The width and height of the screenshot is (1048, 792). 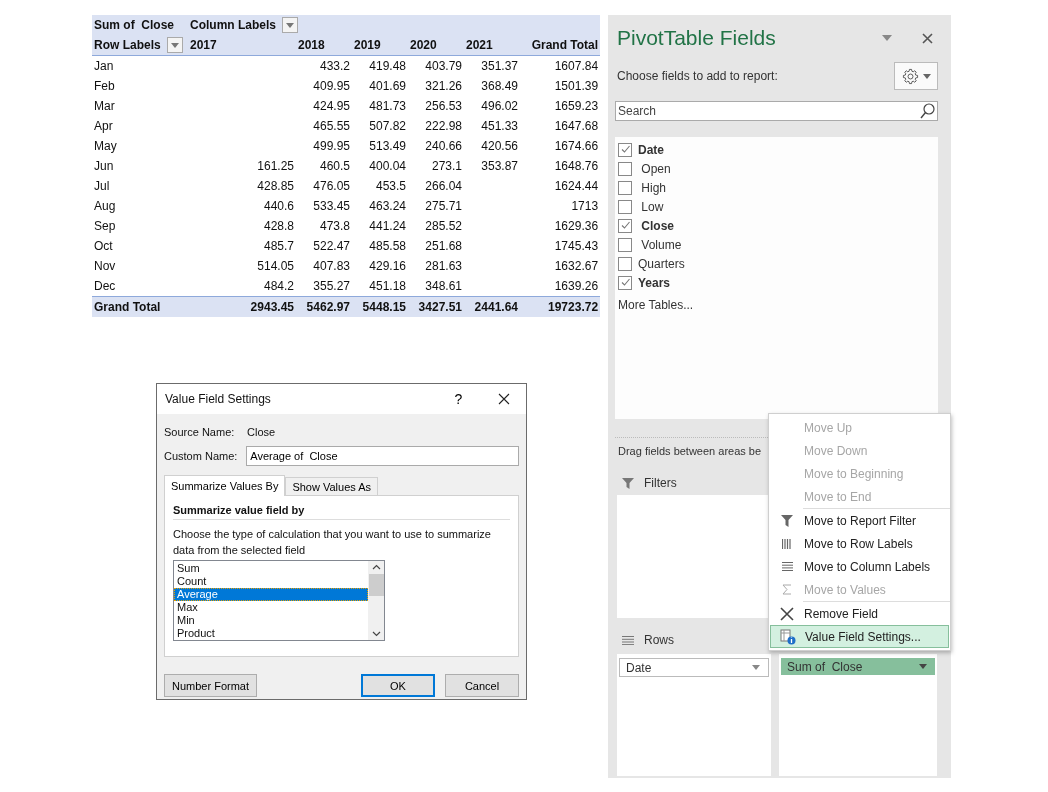 I want to click on area-field-item: Date, so click(x=694, y=667).